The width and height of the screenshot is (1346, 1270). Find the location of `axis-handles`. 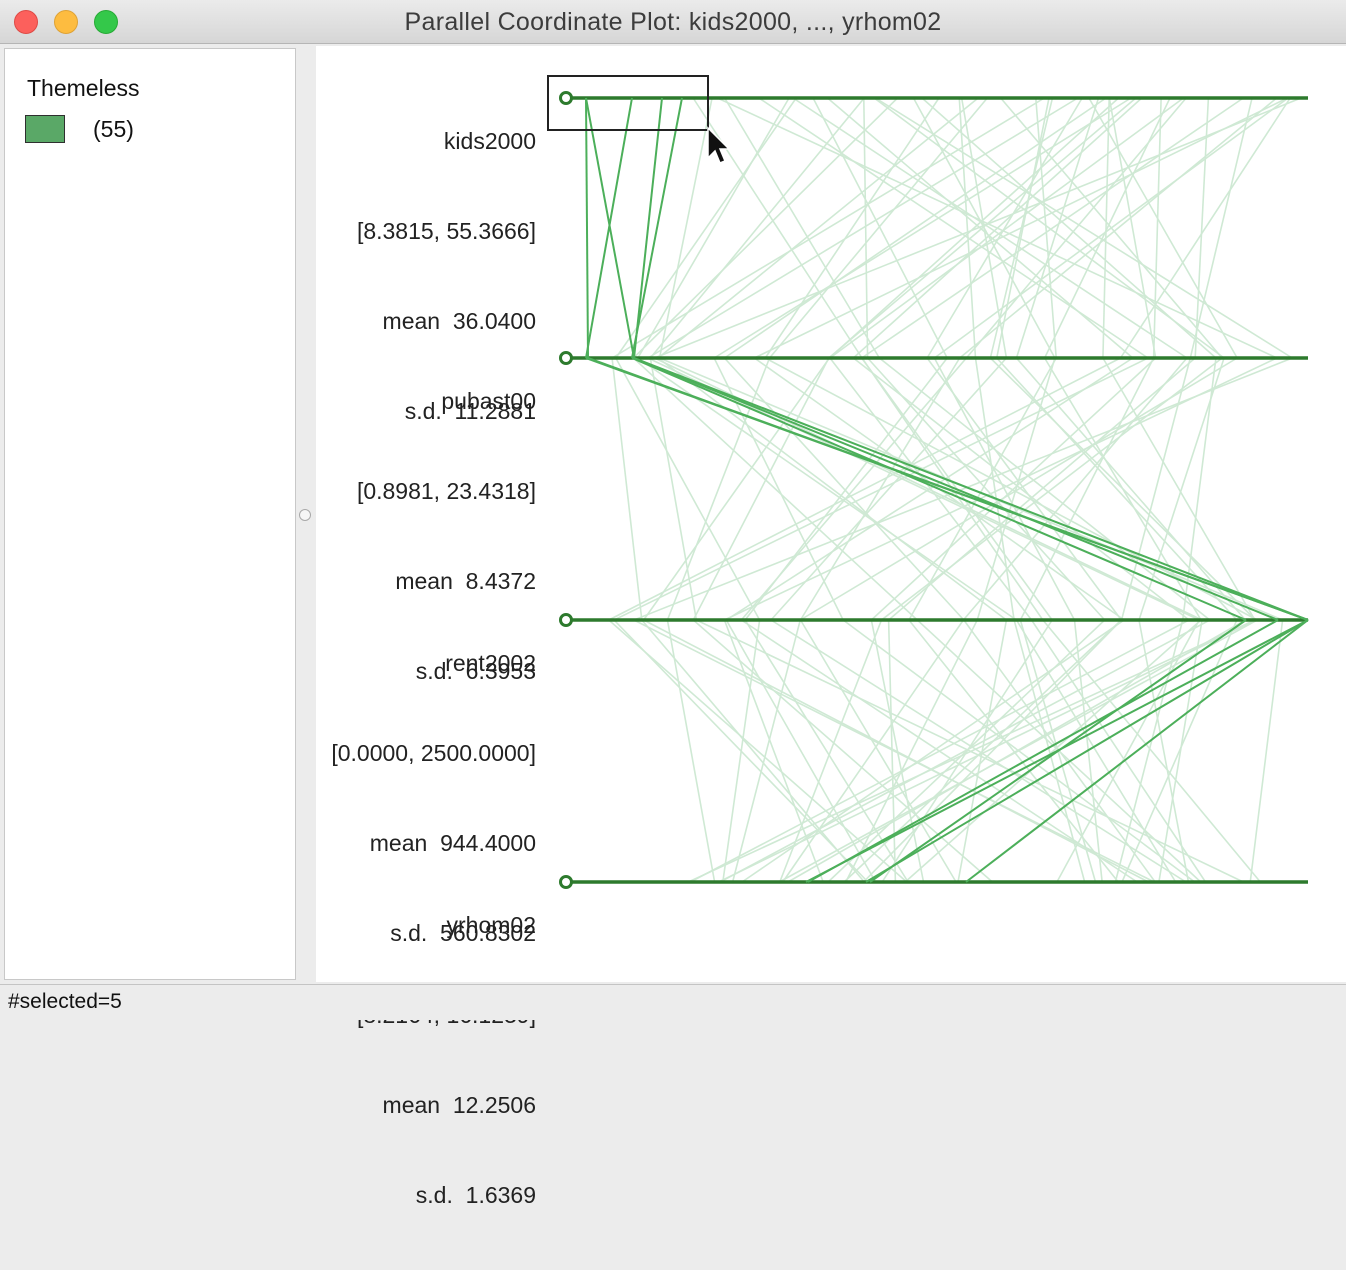

axis-handles is located at coordinates (566, 490).